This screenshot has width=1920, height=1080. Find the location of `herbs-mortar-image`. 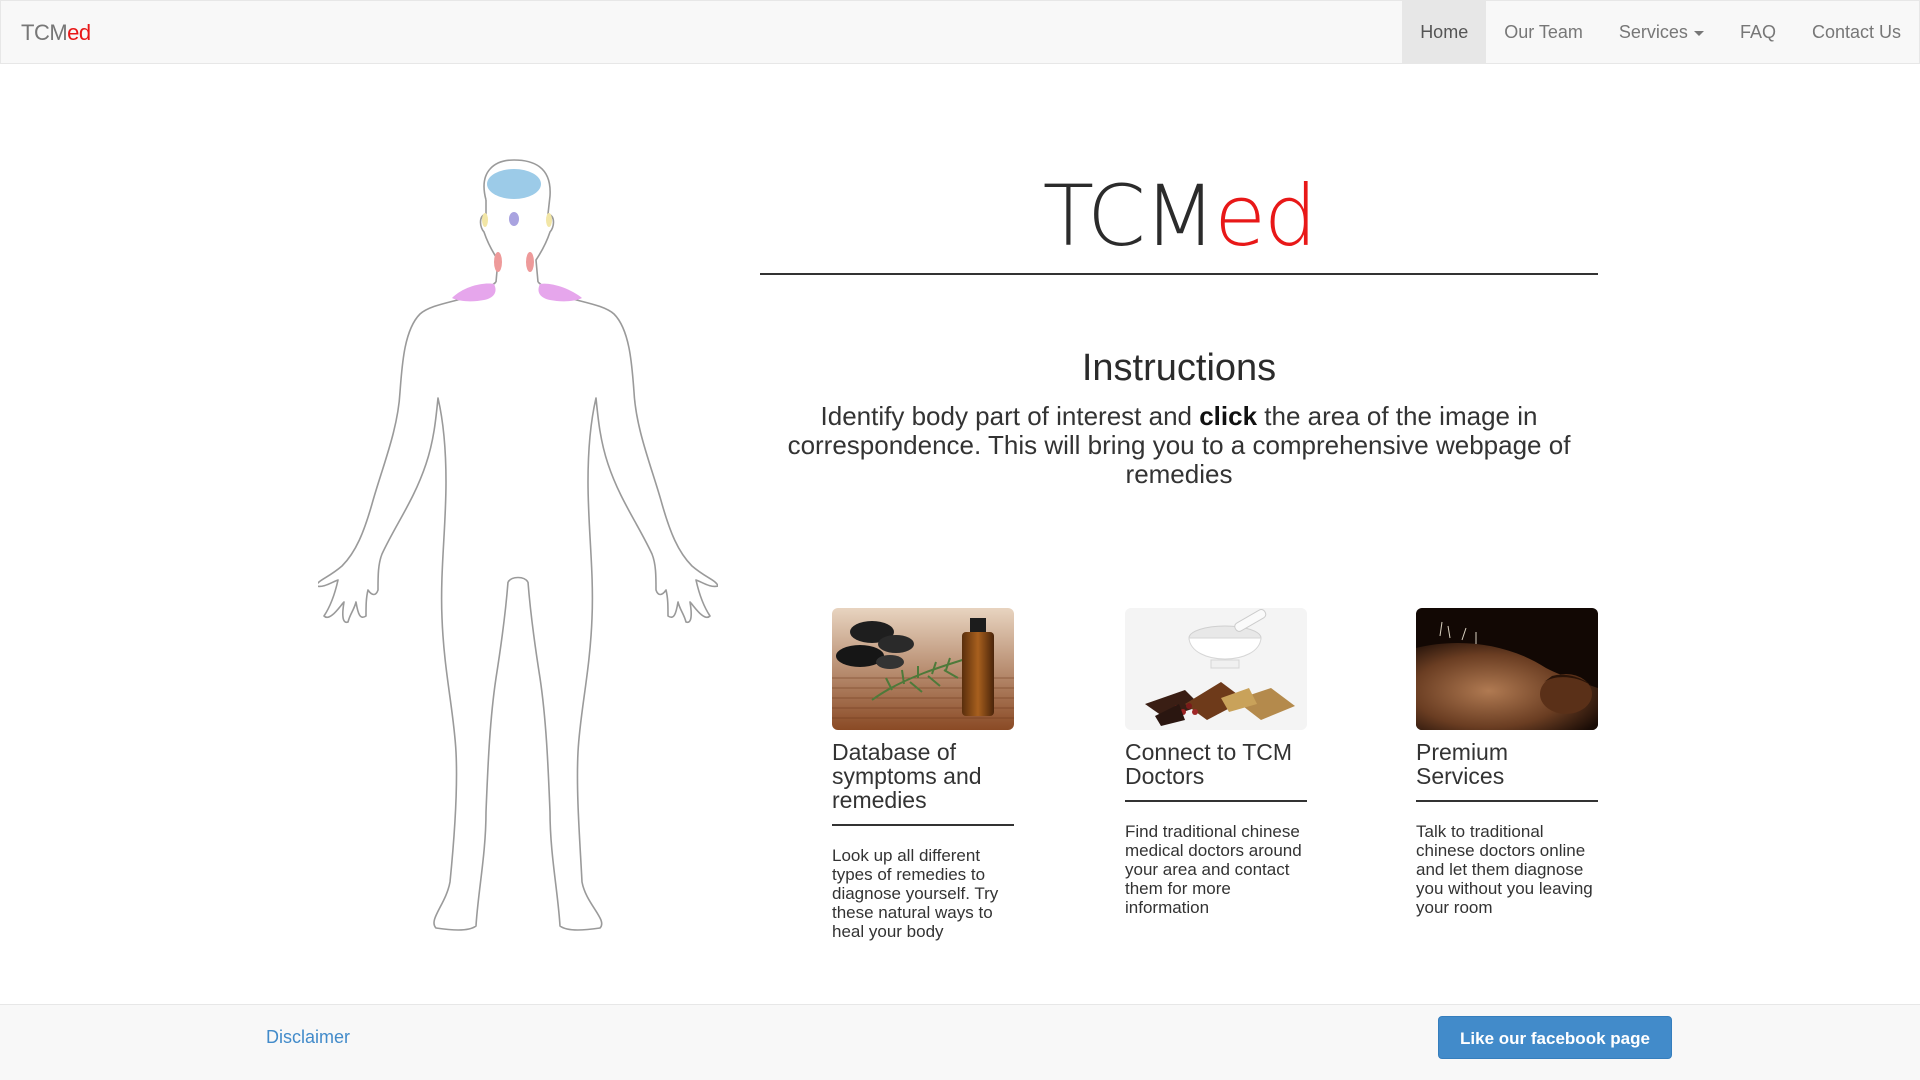

herbs-mortar-image is located at coordinates (1216, 669).